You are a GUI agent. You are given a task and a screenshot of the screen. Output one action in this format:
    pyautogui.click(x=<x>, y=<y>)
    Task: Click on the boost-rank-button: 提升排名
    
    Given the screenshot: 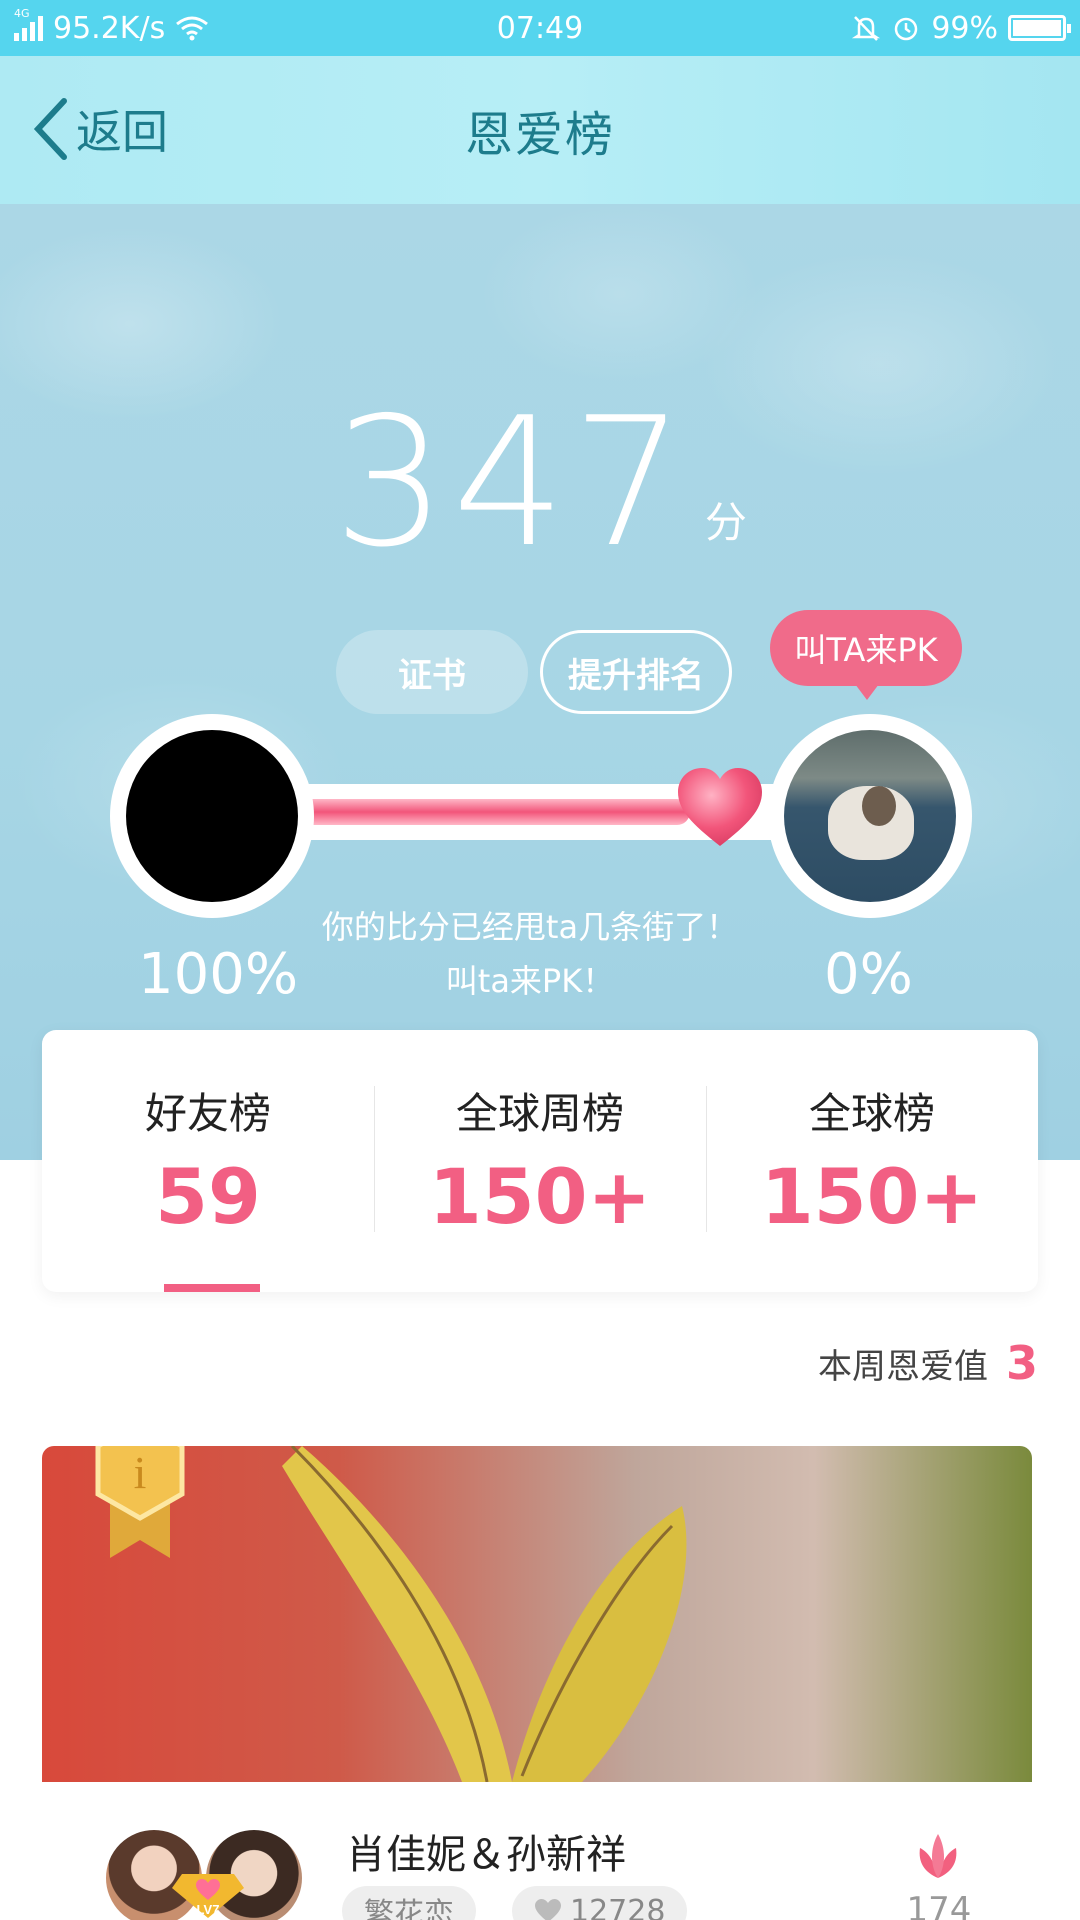 What is the action you would take?
    pyautogui.click(x=636, y=672)
    